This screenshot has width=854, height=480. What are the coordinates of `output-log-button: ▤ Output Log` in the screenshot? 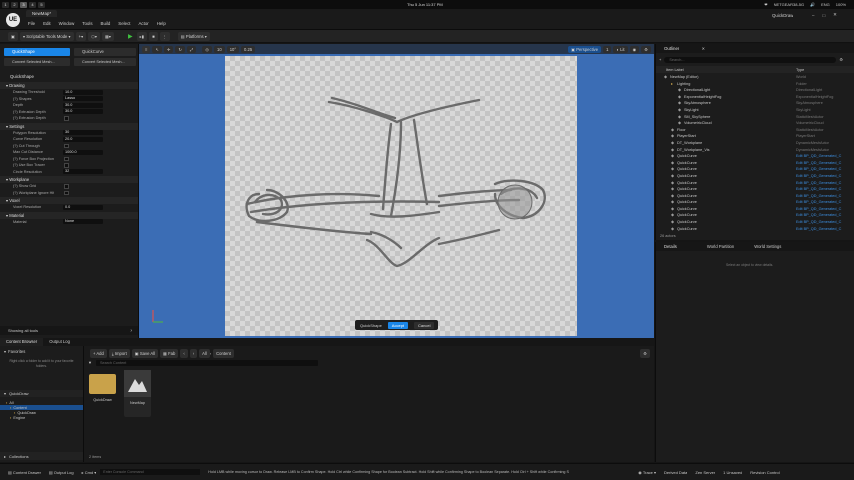 It's located at (57, 472).